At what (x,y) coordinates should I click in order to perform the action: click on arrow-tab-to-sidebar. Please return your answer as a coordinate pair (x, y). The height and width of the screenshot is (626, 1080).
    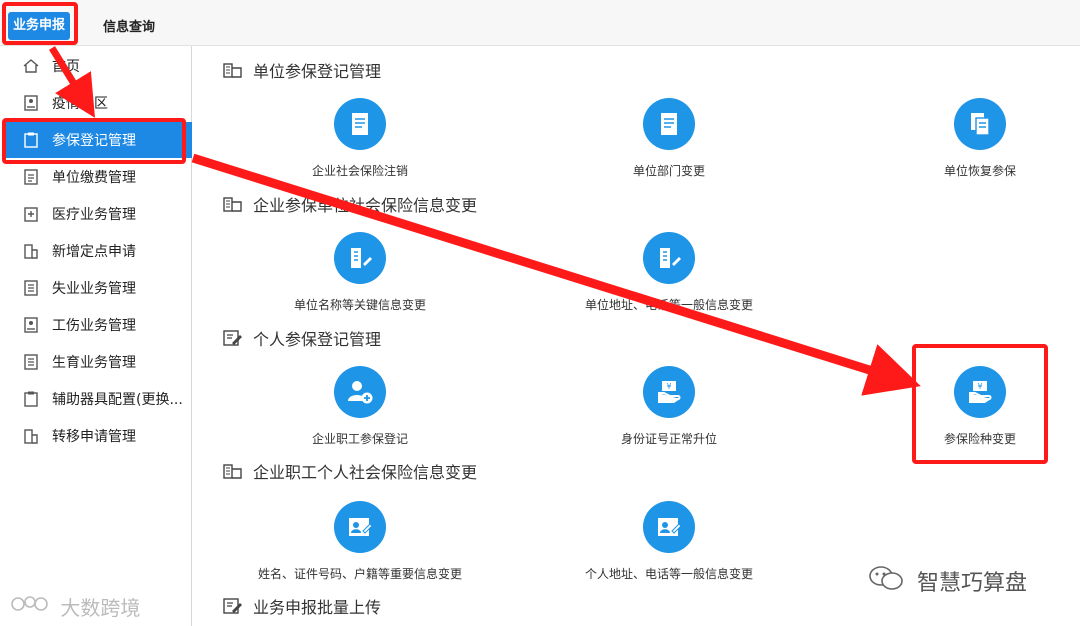
    Looking at the image, I should click on (72, 82).